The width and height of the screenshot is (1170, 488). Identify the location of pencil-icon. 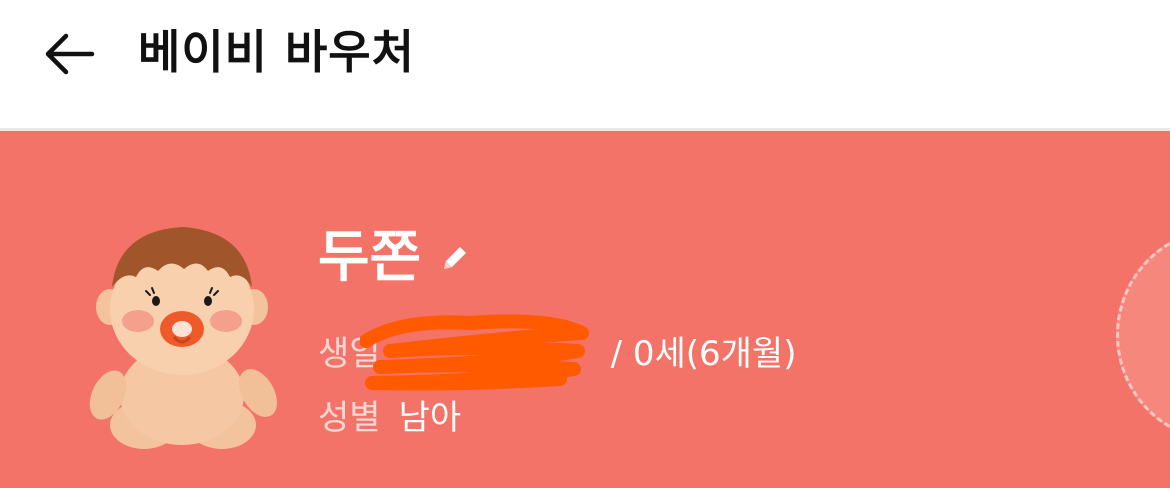
(455, 258).